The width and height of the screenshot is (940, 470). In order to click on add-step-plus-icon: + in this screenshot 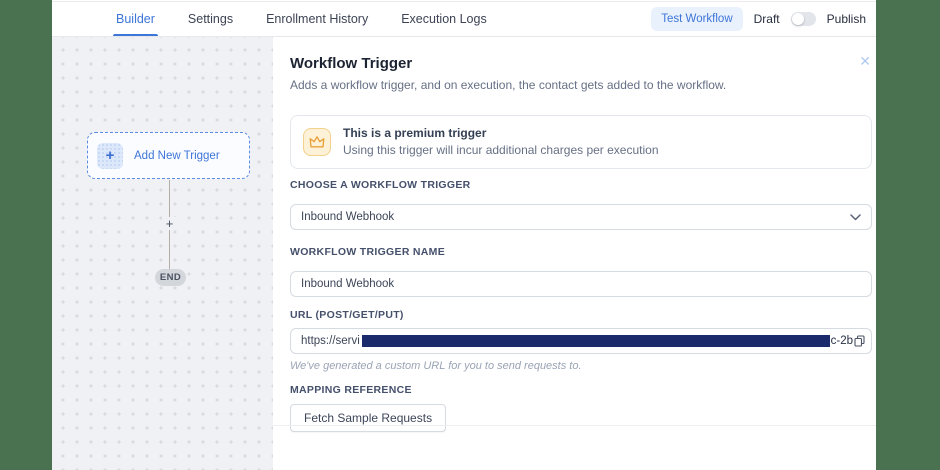, I will do `click(169, 223)`.